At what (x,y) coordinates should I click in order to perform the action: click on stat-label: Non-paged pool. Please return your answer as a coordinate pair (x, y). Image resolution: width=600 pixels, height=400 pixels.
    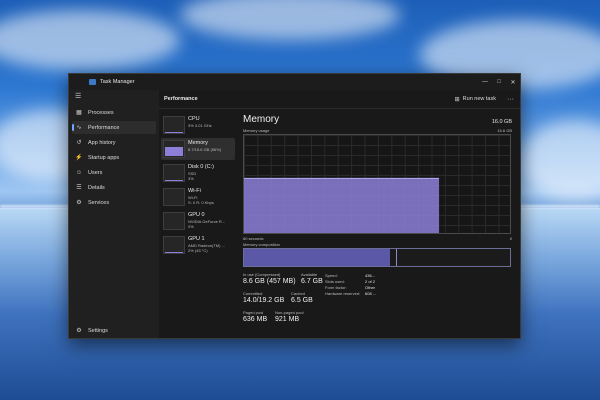
    Looking at the image, I should click on (289, 312).